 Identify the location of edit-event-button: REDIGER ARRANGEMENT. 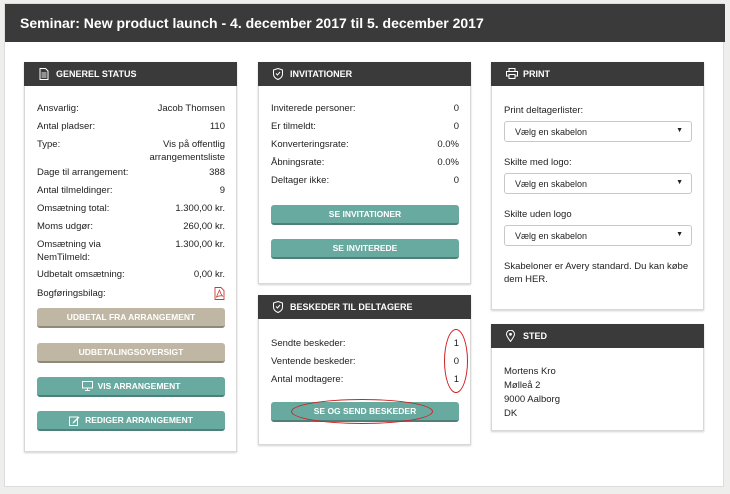
(131, 421).